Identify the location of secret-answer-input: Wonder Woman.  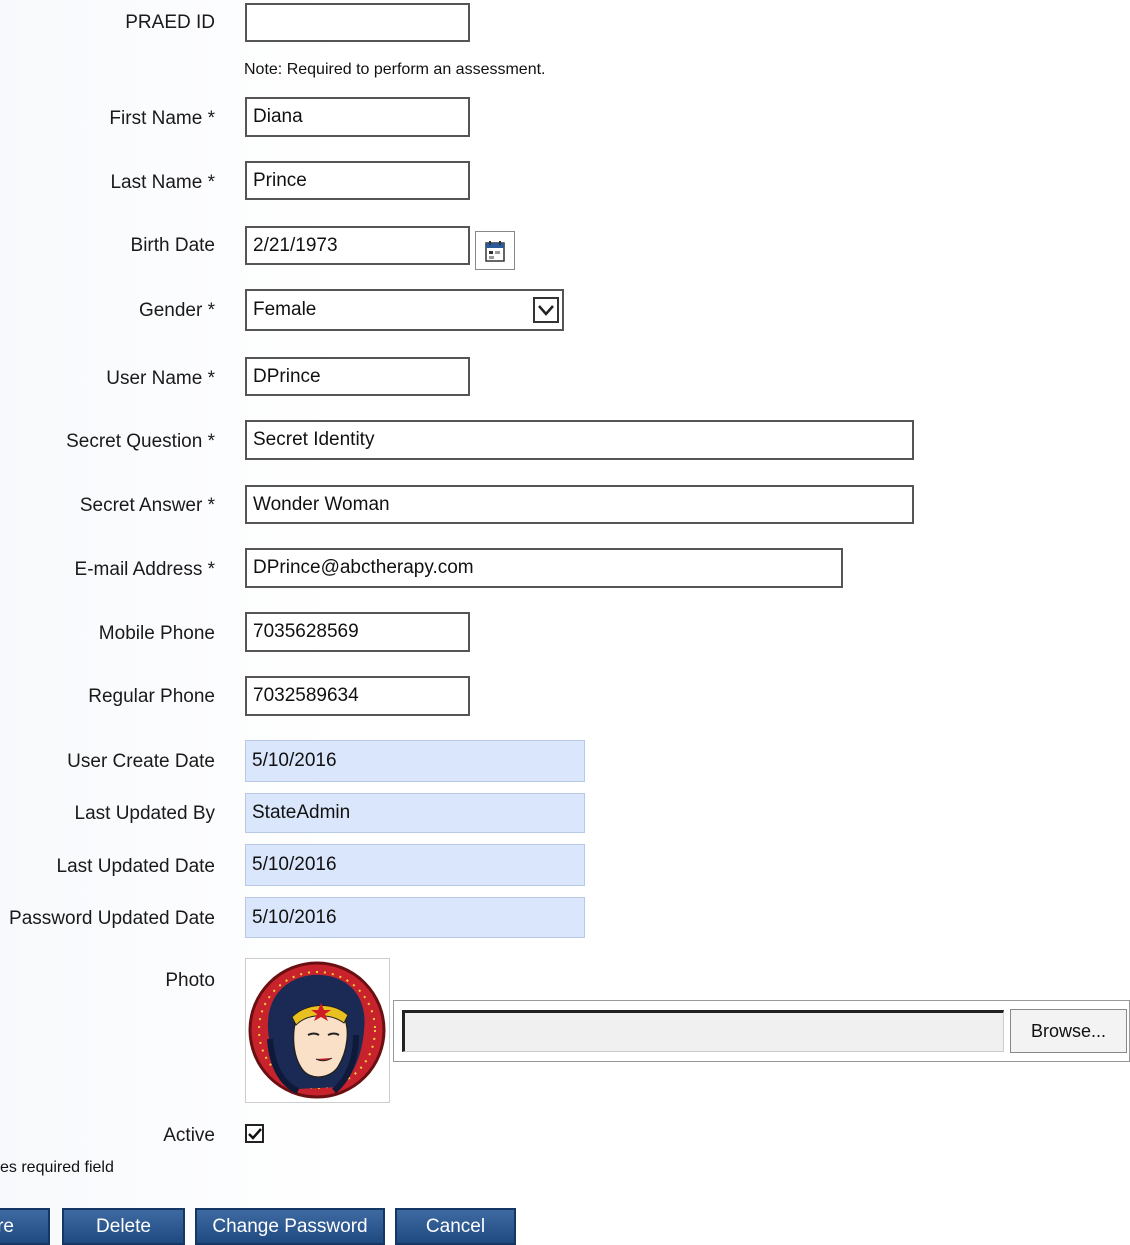
(579, 504).